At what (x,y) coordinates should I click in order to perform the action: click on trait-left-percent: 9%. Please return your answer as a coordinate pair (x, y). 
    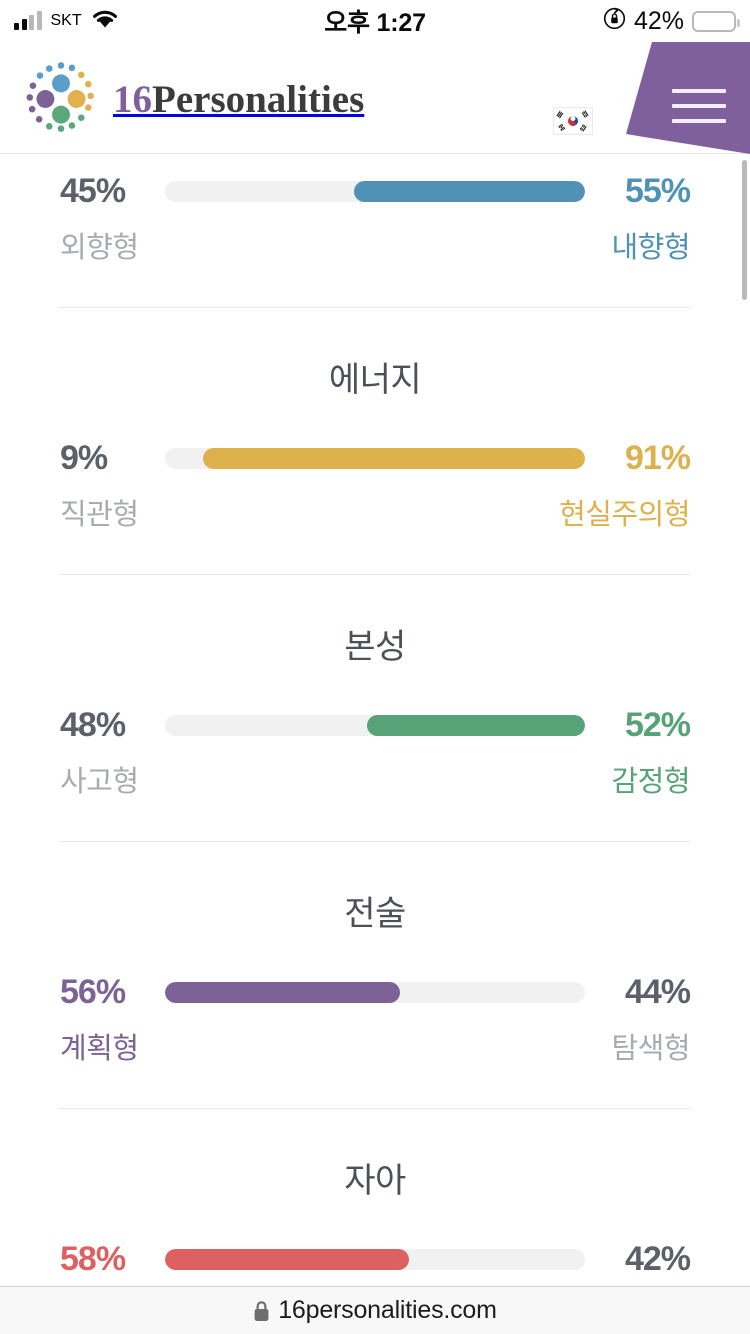
    Looking at the image, I should click on (84, 458).